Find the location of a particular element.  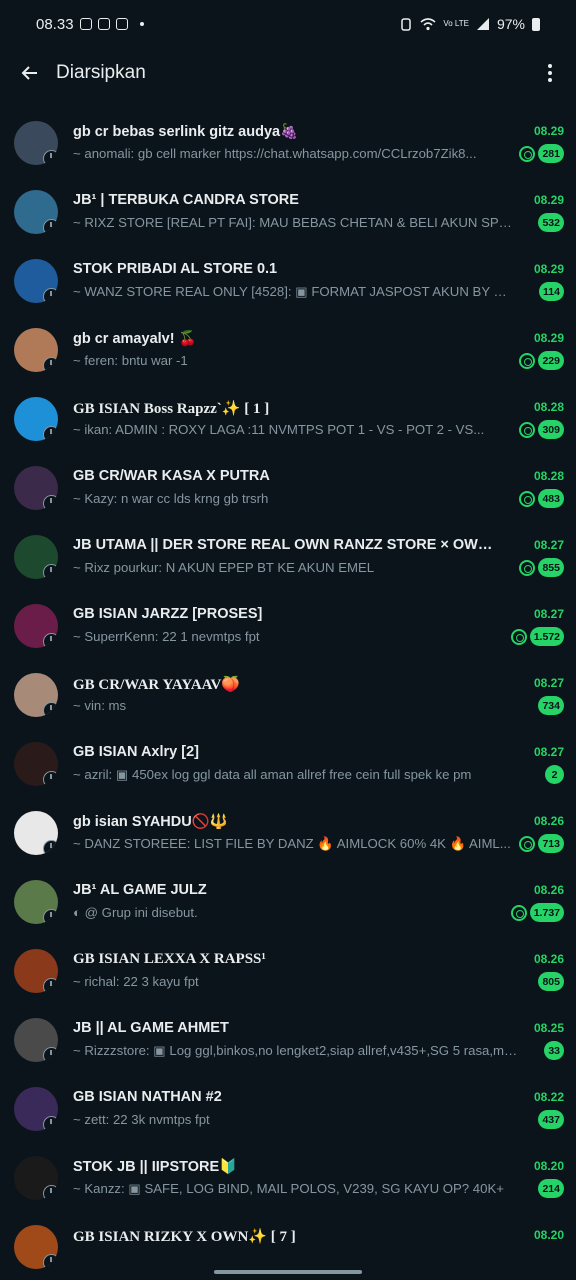

more-options-button is located at coordinates (550, 73).